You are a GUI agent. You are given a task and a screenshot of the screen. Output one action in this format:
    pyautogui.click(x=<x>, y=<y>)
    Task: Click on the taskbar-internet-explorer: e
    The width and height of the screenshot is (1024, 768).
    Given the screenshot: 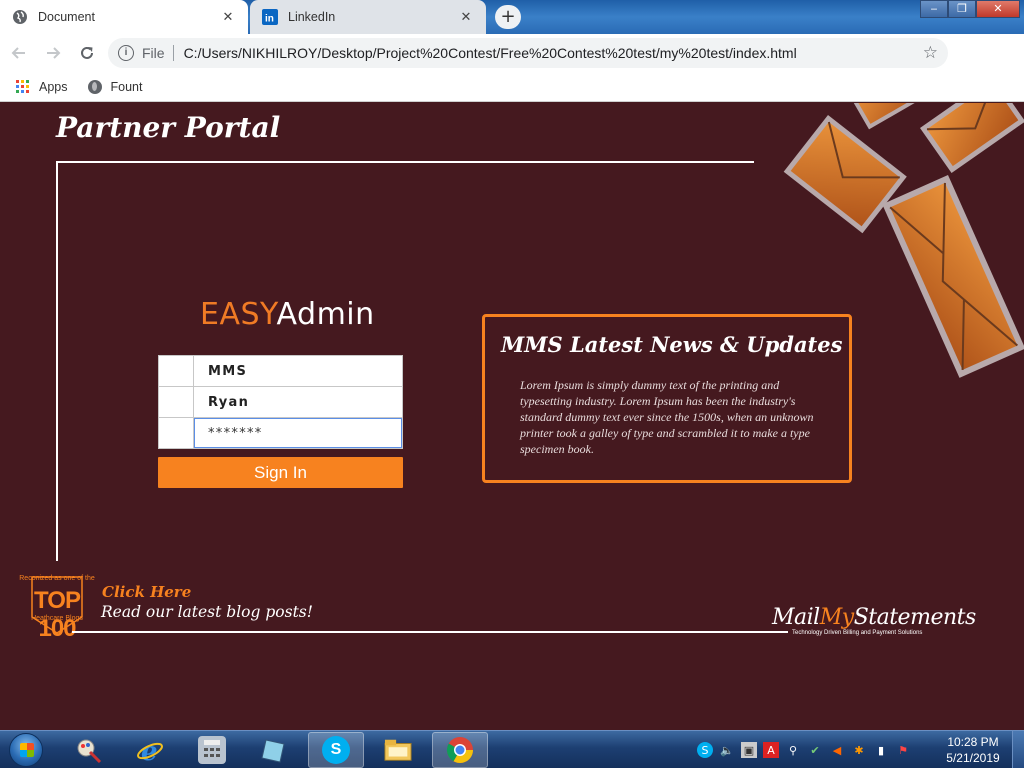 What is the action you would take?
    pyautogui.click(x=150, y=750)
    